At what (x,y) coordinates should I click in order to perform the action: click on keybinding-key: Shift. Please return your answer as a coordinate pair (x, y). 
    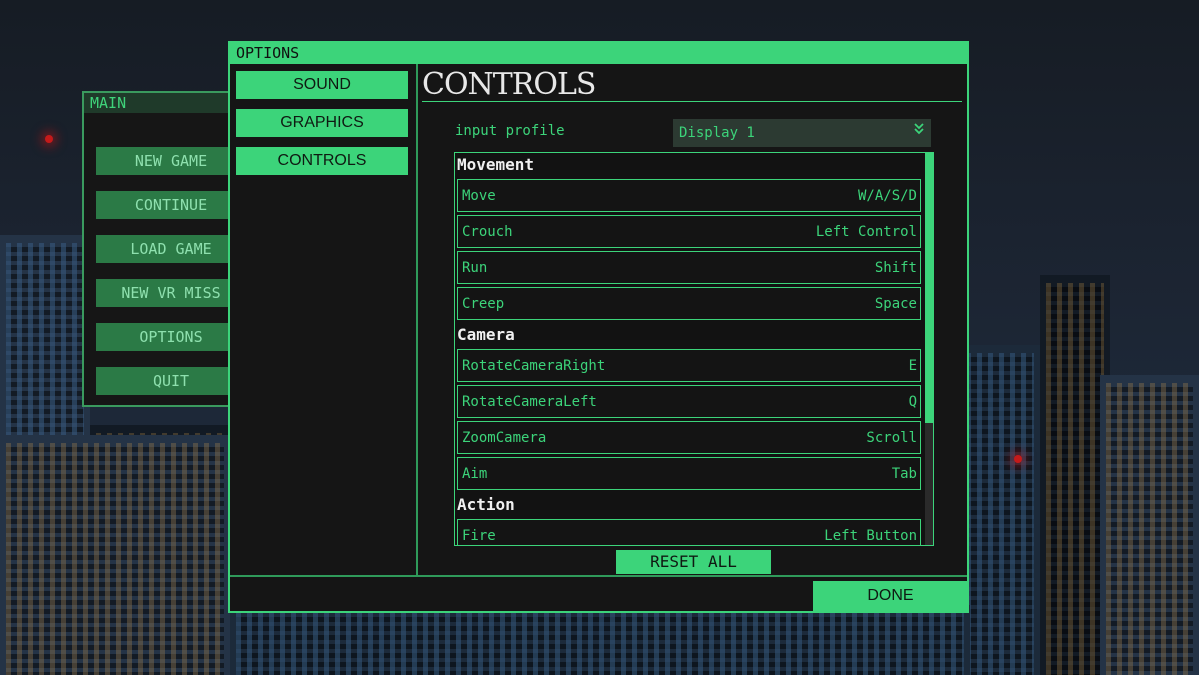
    Looking at the image, I should click on (896, 268).